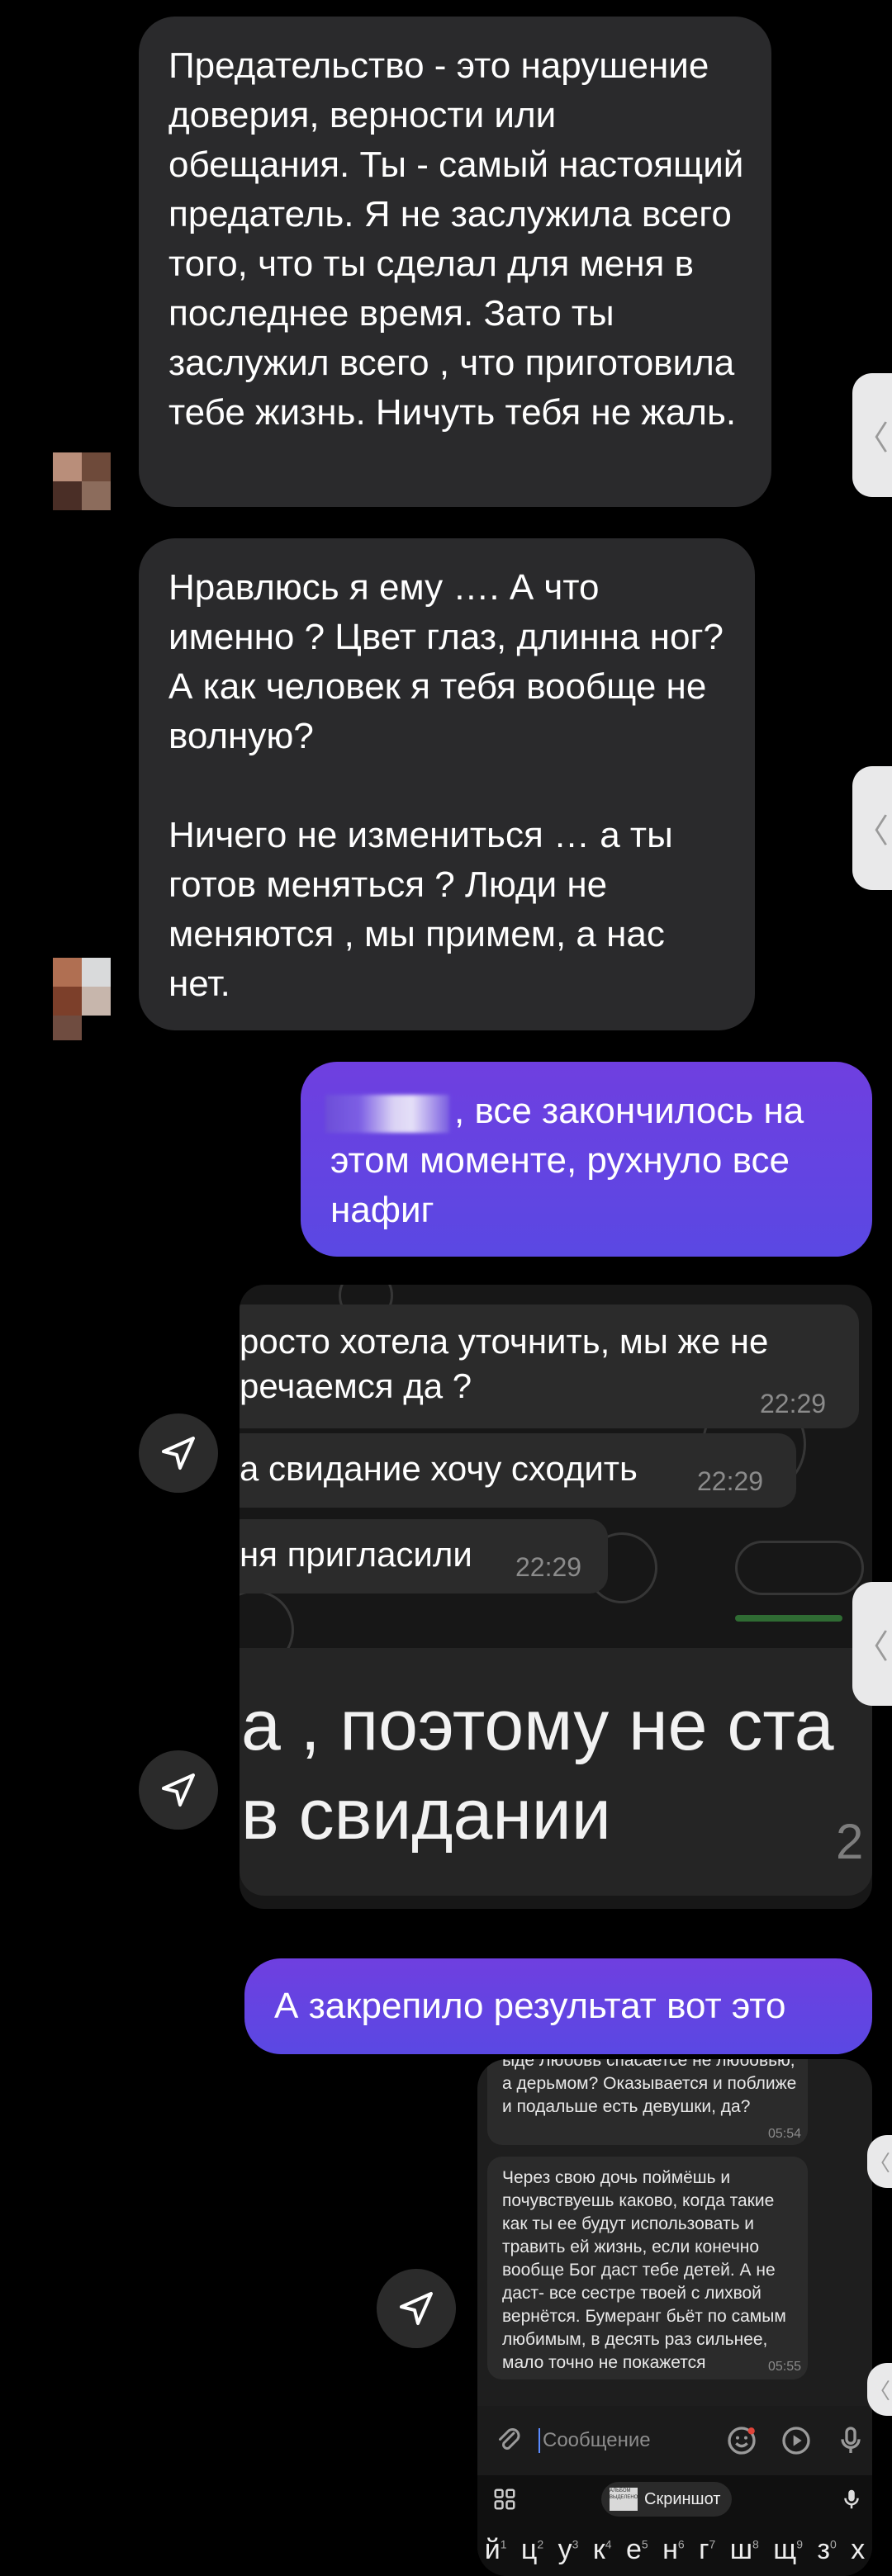  Describe the element at coordinates (833, 2544) in the screenshot. I see `keyboard-key-hint: 0` at that location.